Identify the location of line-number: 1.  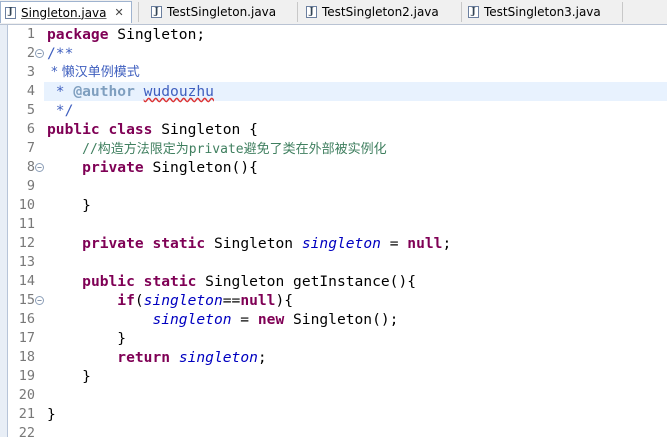
(30, 34).